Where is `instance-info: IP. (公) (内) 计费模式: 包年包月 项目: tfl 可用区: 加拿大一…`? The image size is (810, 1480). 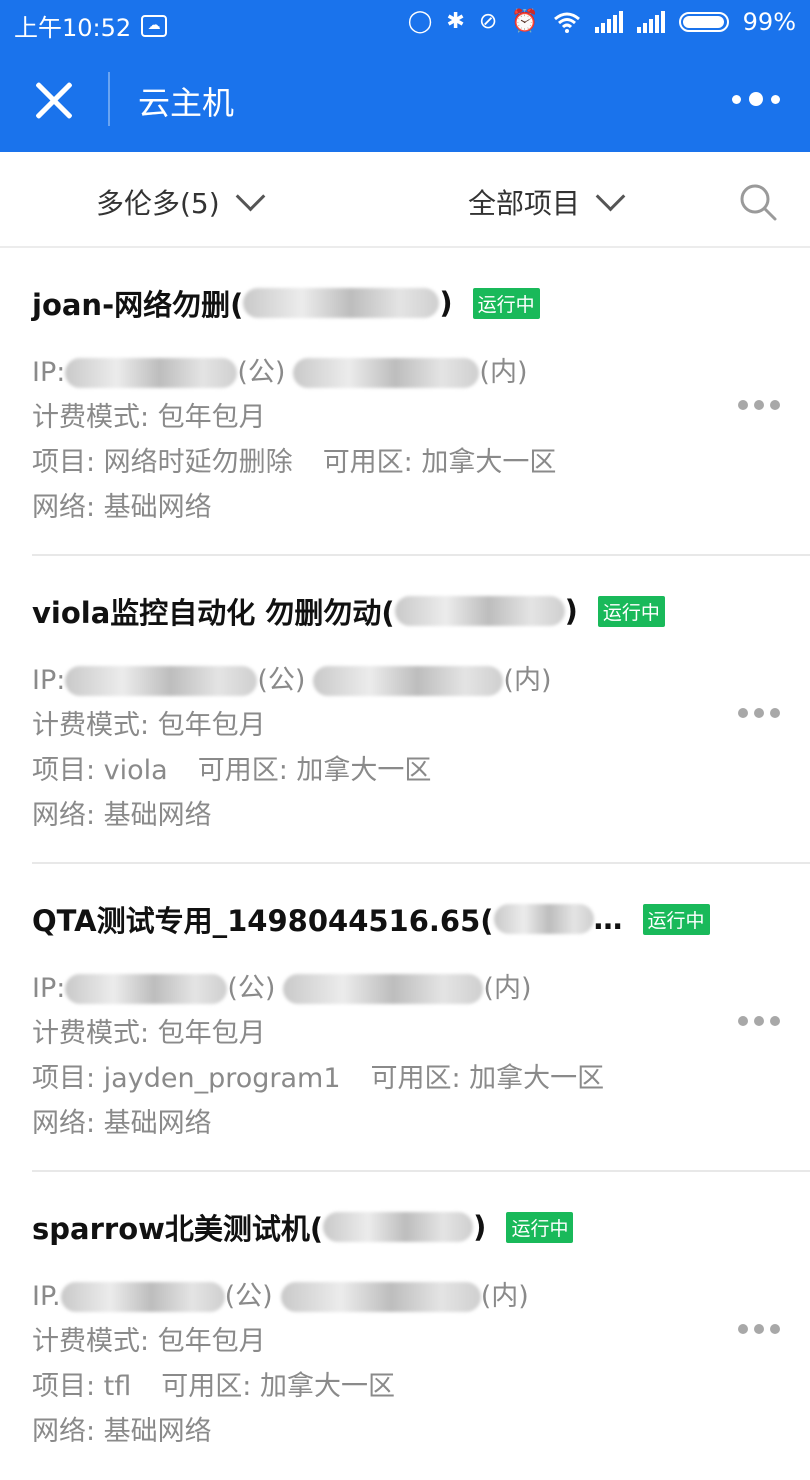 instance-info: IP. (公) (内) 计费模式: 包年包月 项目: tfl 可用区: 加拿大一… is located at coordinates (280, 1364).